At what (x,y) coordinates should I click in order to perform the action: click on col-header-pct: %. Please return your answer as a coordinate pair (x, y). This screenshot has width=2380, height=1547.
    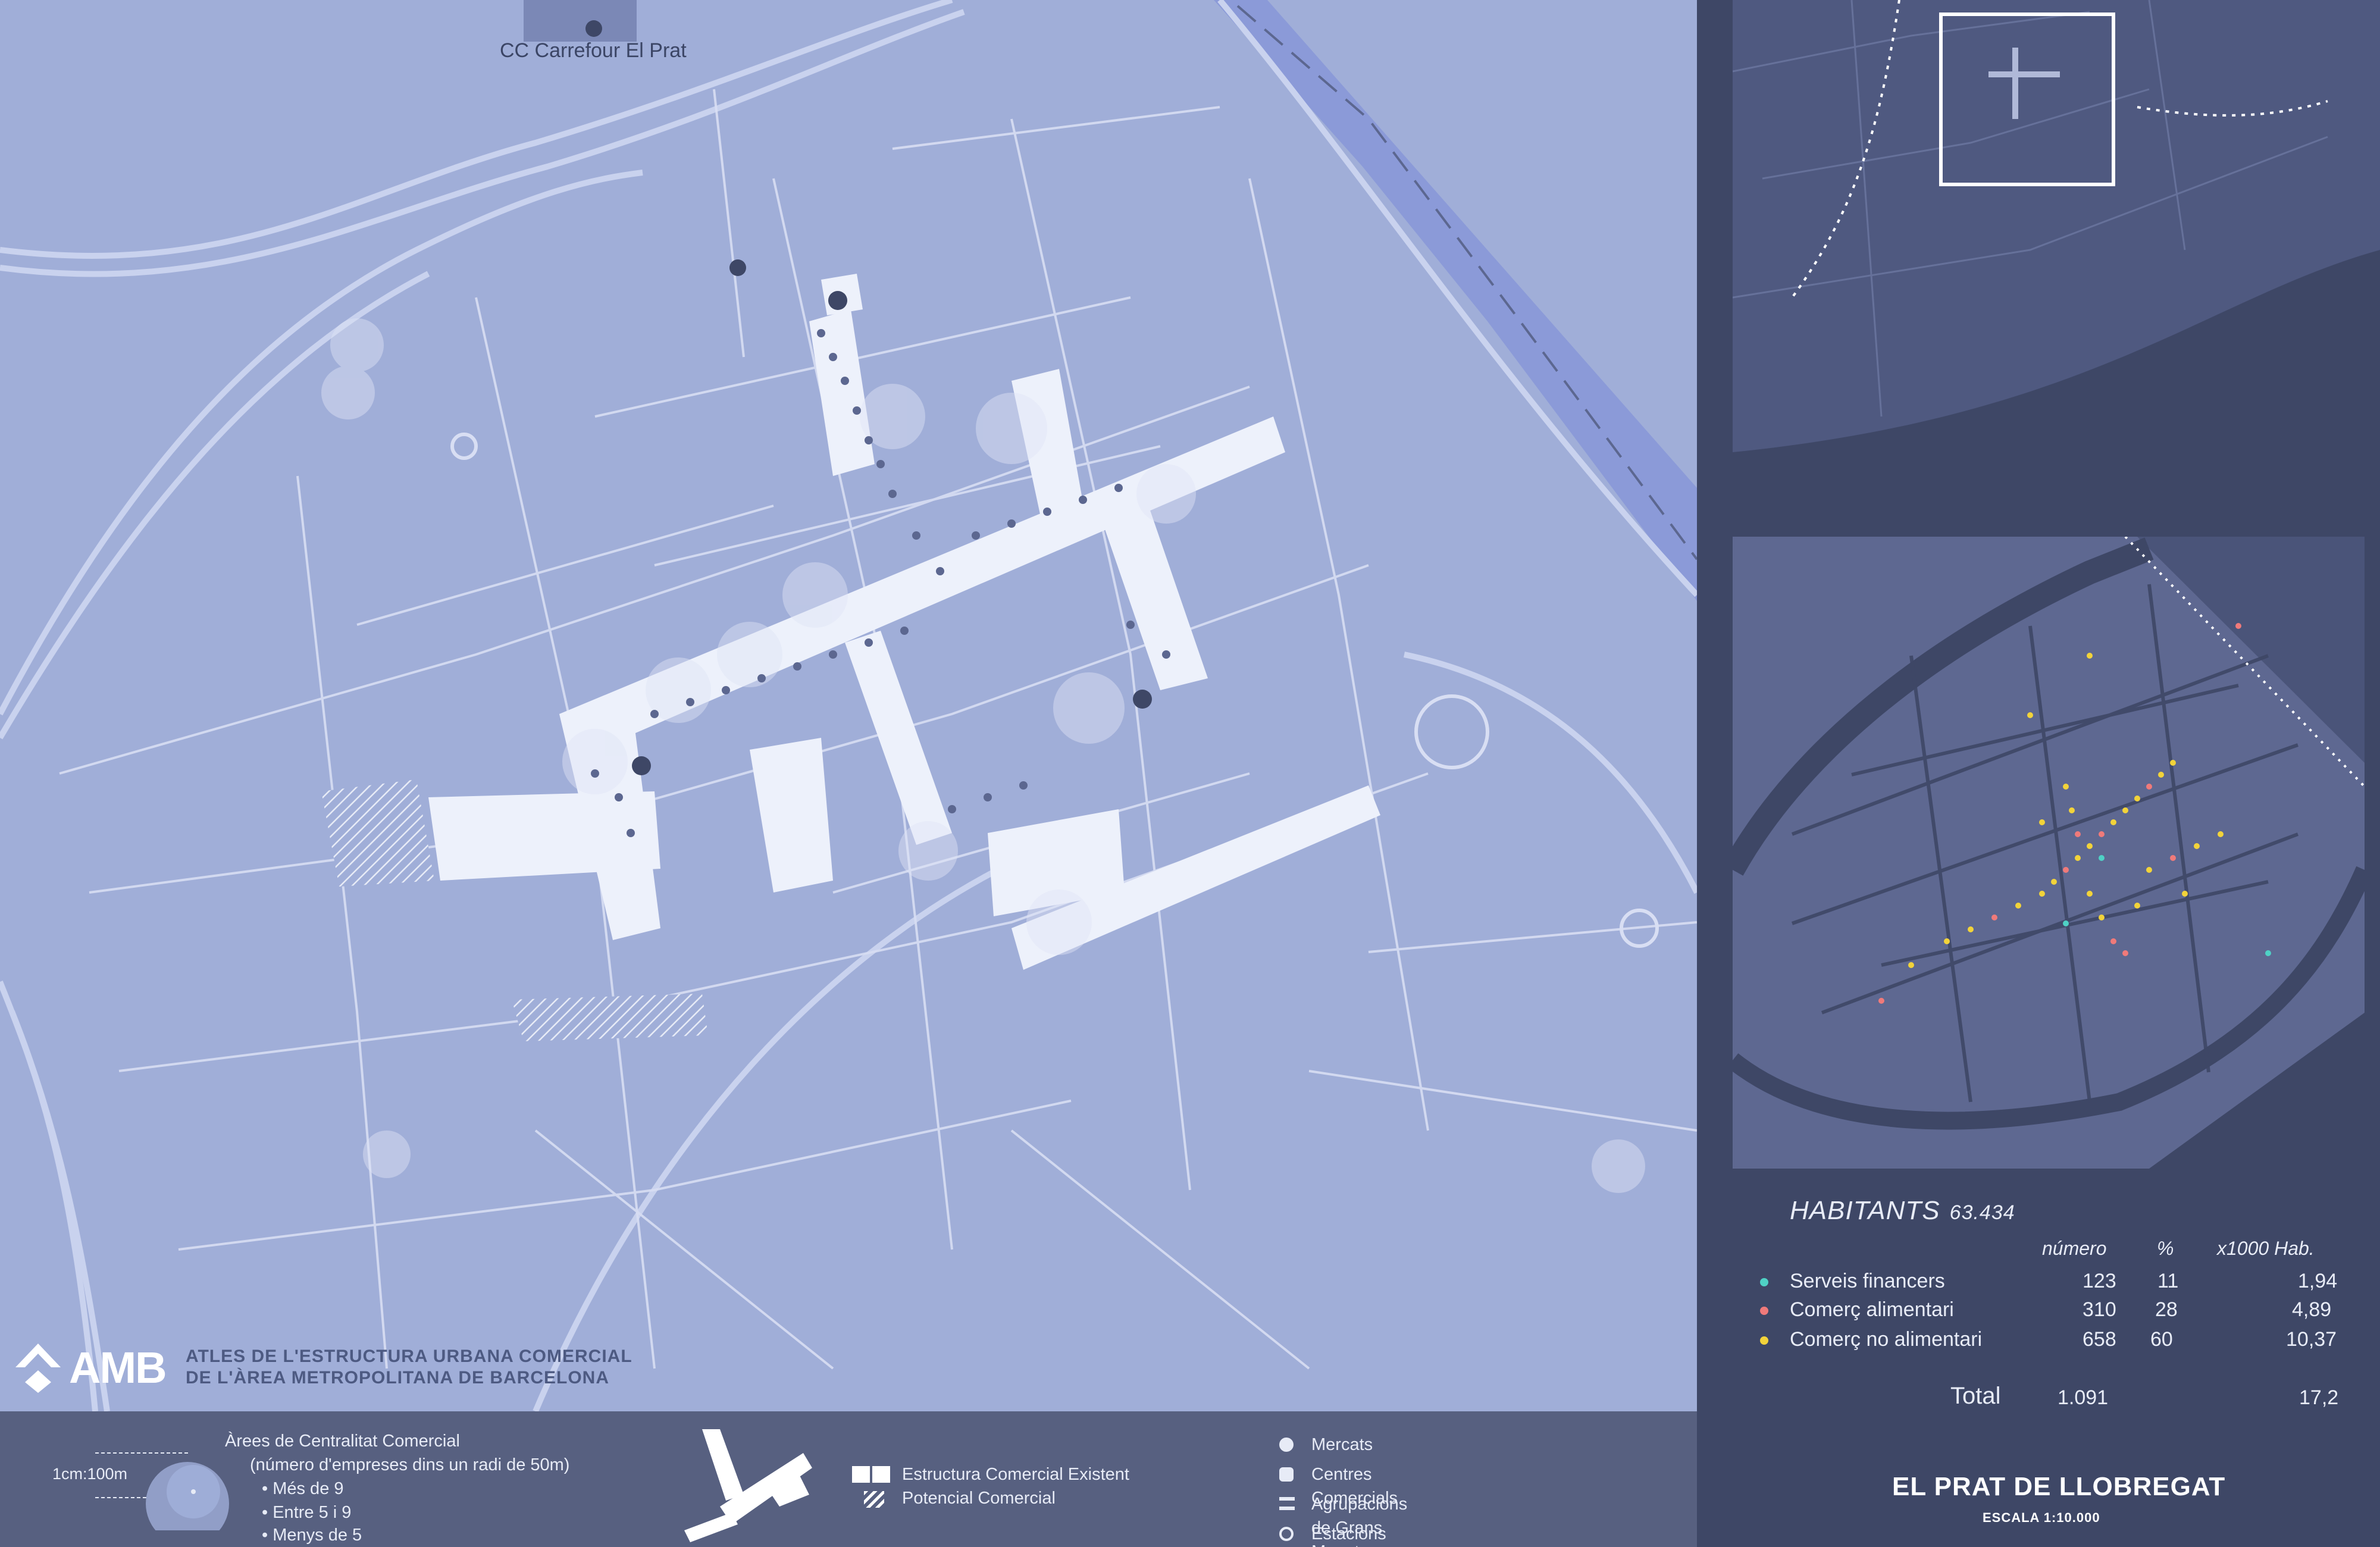
    Looking at the image, I should click on (2165, 1248).